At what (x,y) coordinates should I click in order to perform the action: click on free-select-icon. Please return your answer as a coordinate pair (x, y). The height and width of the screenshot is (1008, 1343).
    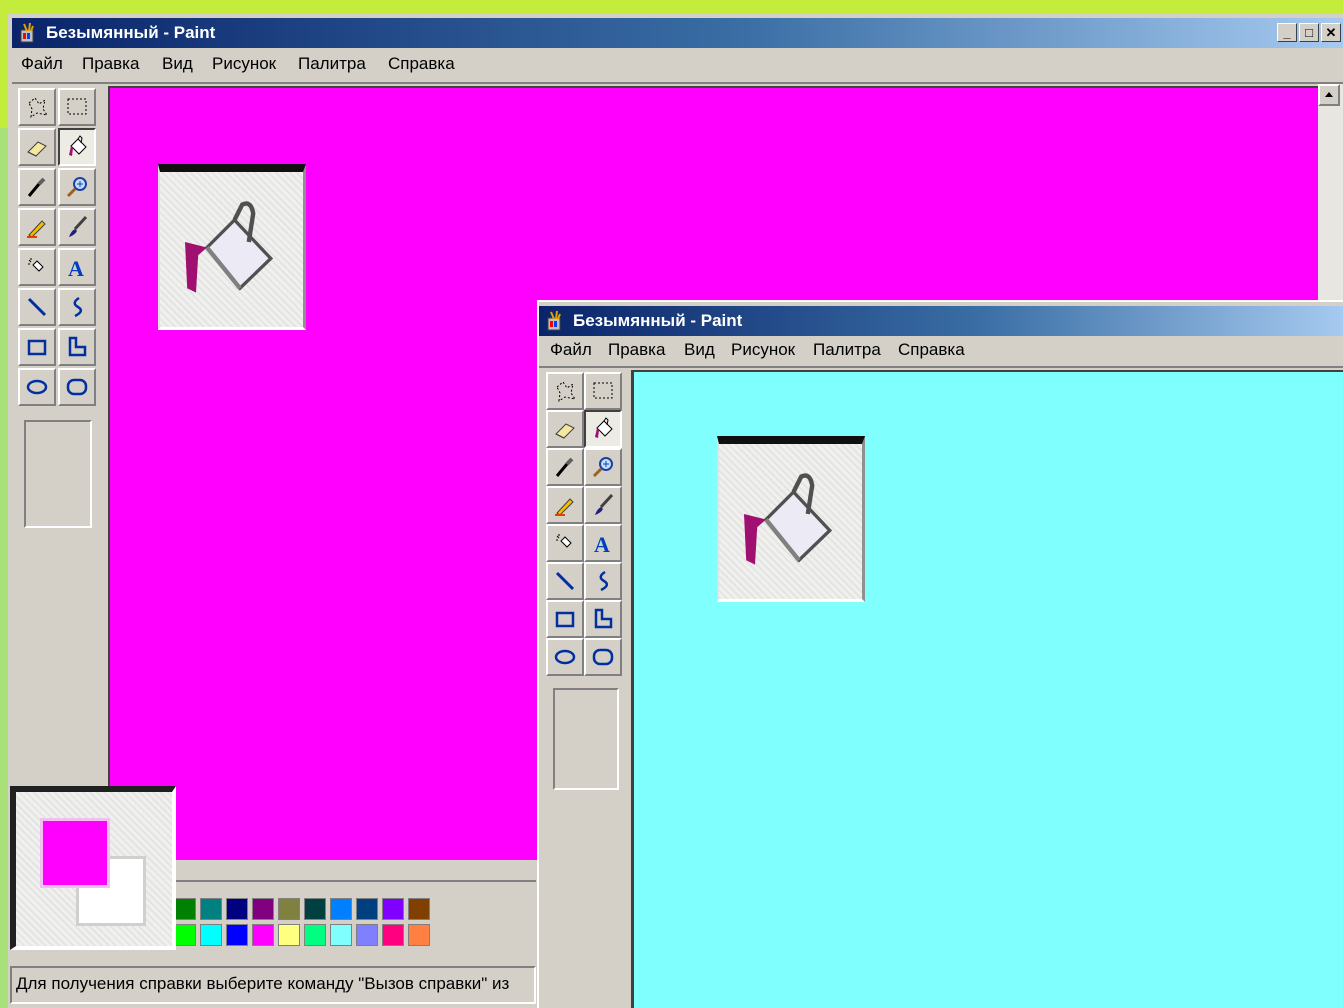
    Looking at the image, I should click on (566, 392).